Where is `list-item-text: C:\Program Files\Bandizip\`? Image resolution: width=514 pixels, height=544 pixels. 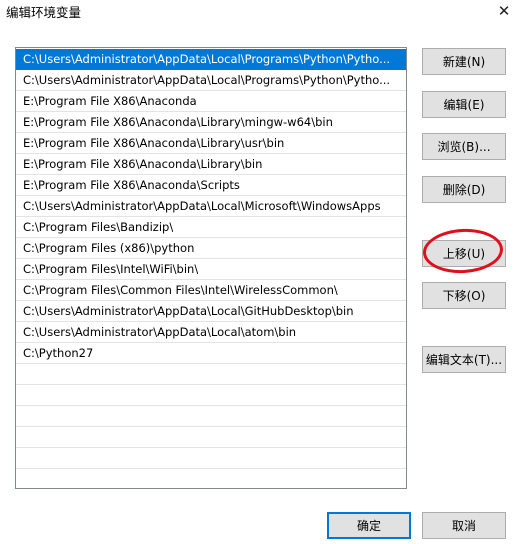 list-item-text: C:\Program Files\Bandizip\ is located at coordinates (98, 227).